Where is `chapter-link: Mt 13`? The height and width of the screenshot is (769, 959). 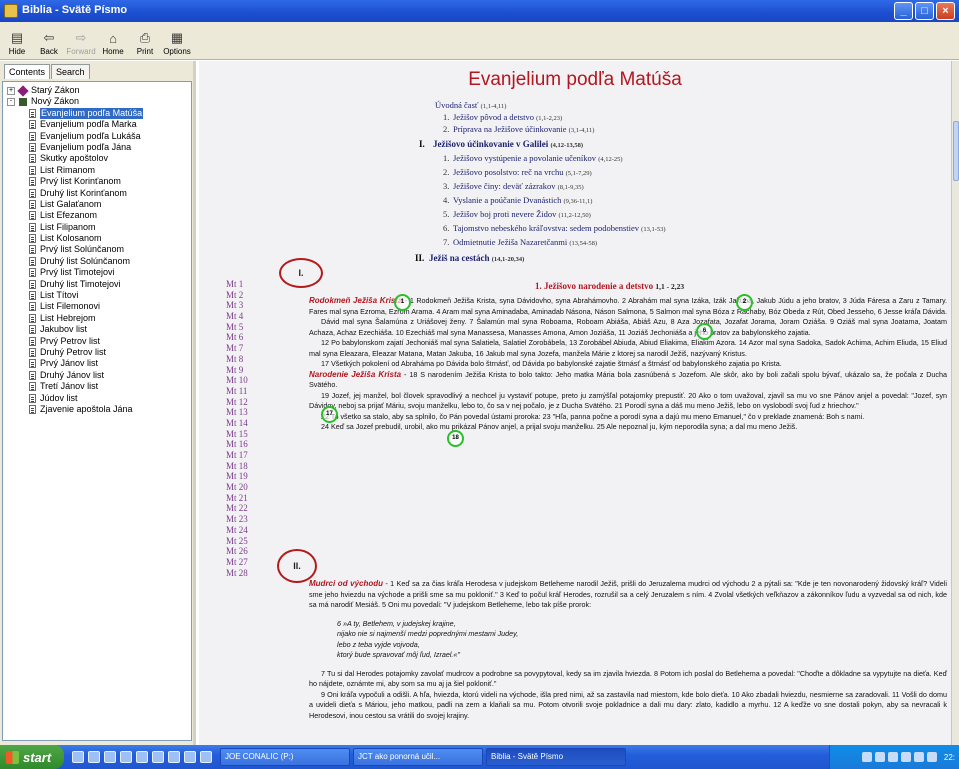
chapter-link: Mt 13 is located at coordinates (237, 412).